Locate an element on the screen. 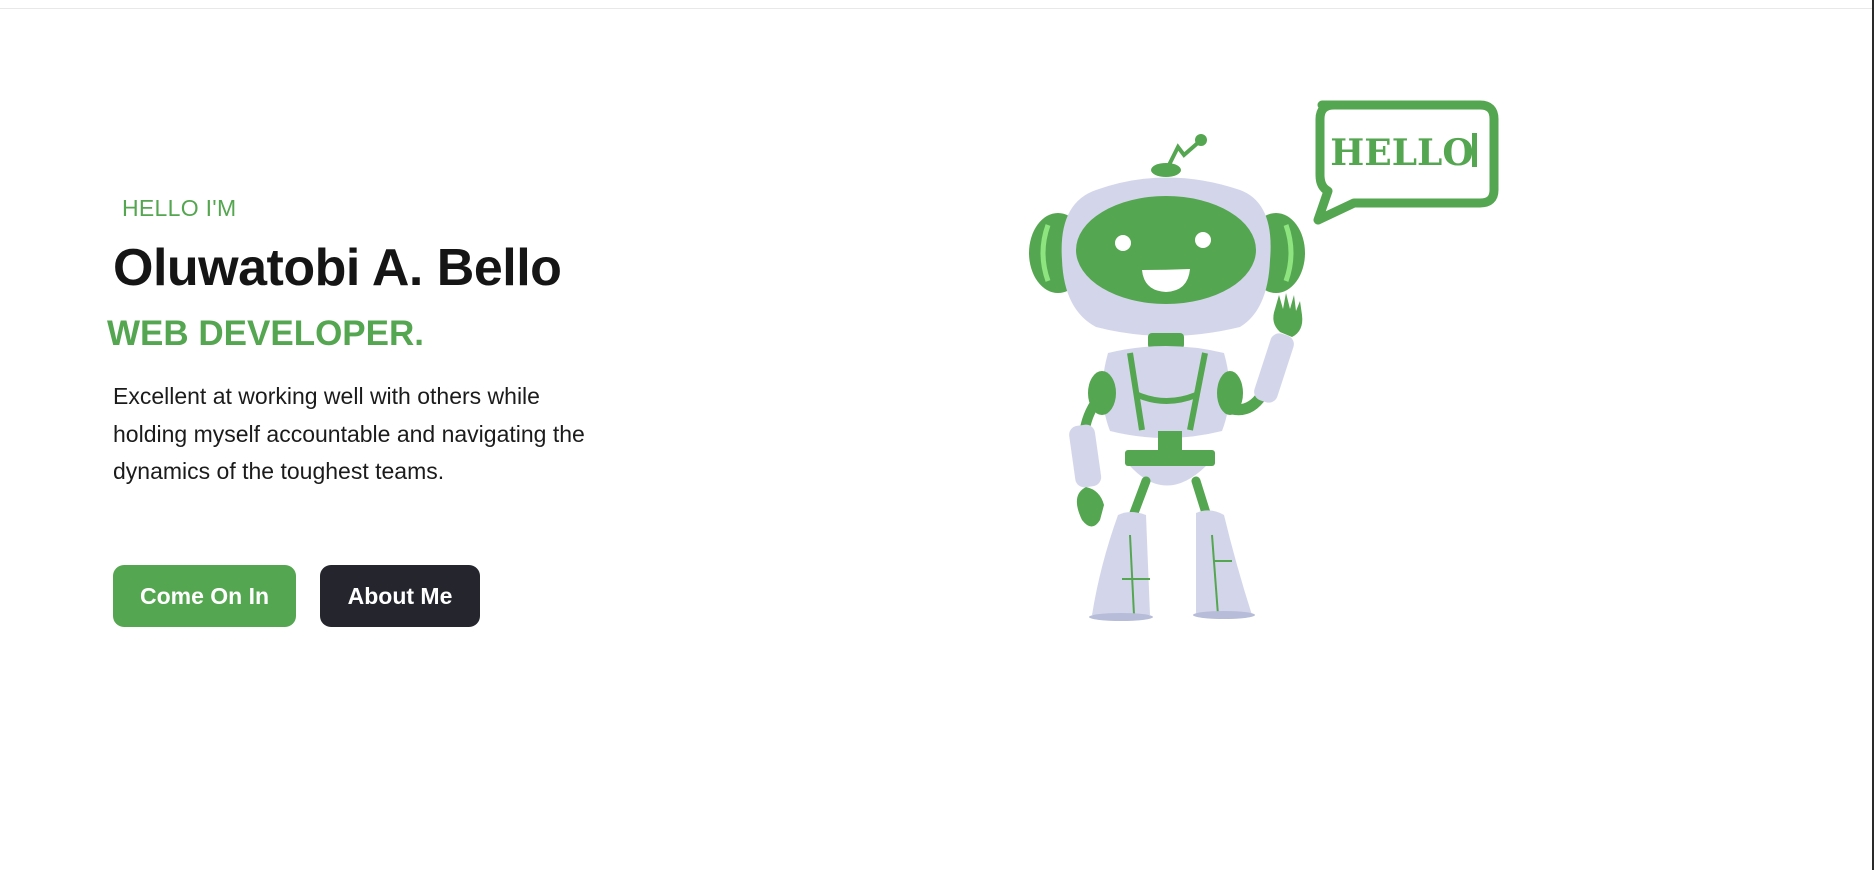  robot-left-arm is located at coordinates (1092, 449).